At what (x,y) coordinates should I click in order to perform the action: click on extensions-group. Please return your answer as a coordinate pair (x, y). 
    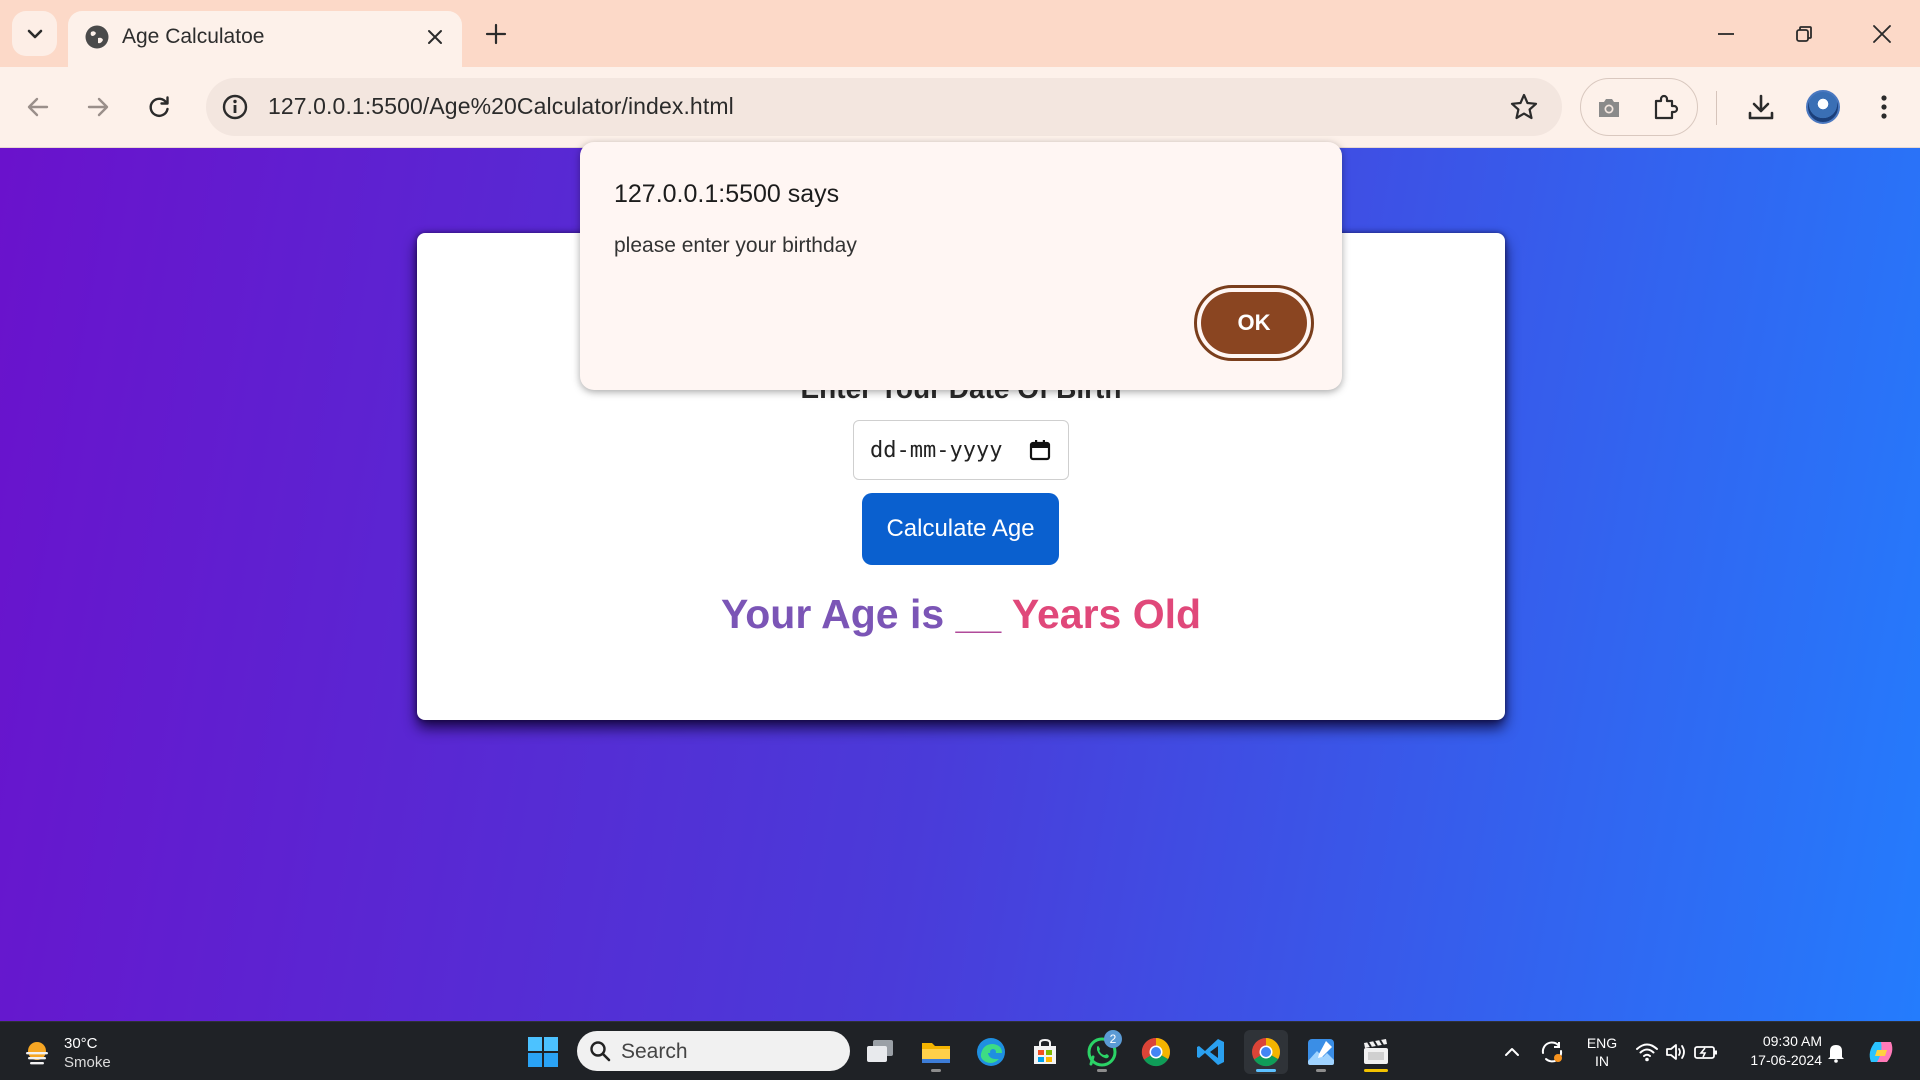
    Looking at the image, I should click on (1639, 107).